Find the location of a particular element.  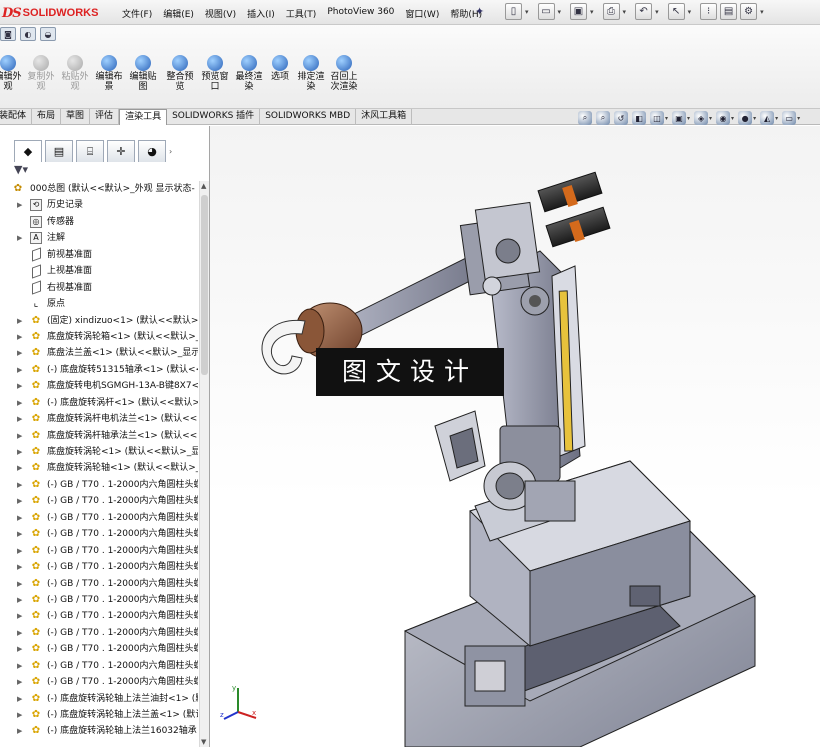

pin-icon: ✦ is located at coordinates (479, 11).